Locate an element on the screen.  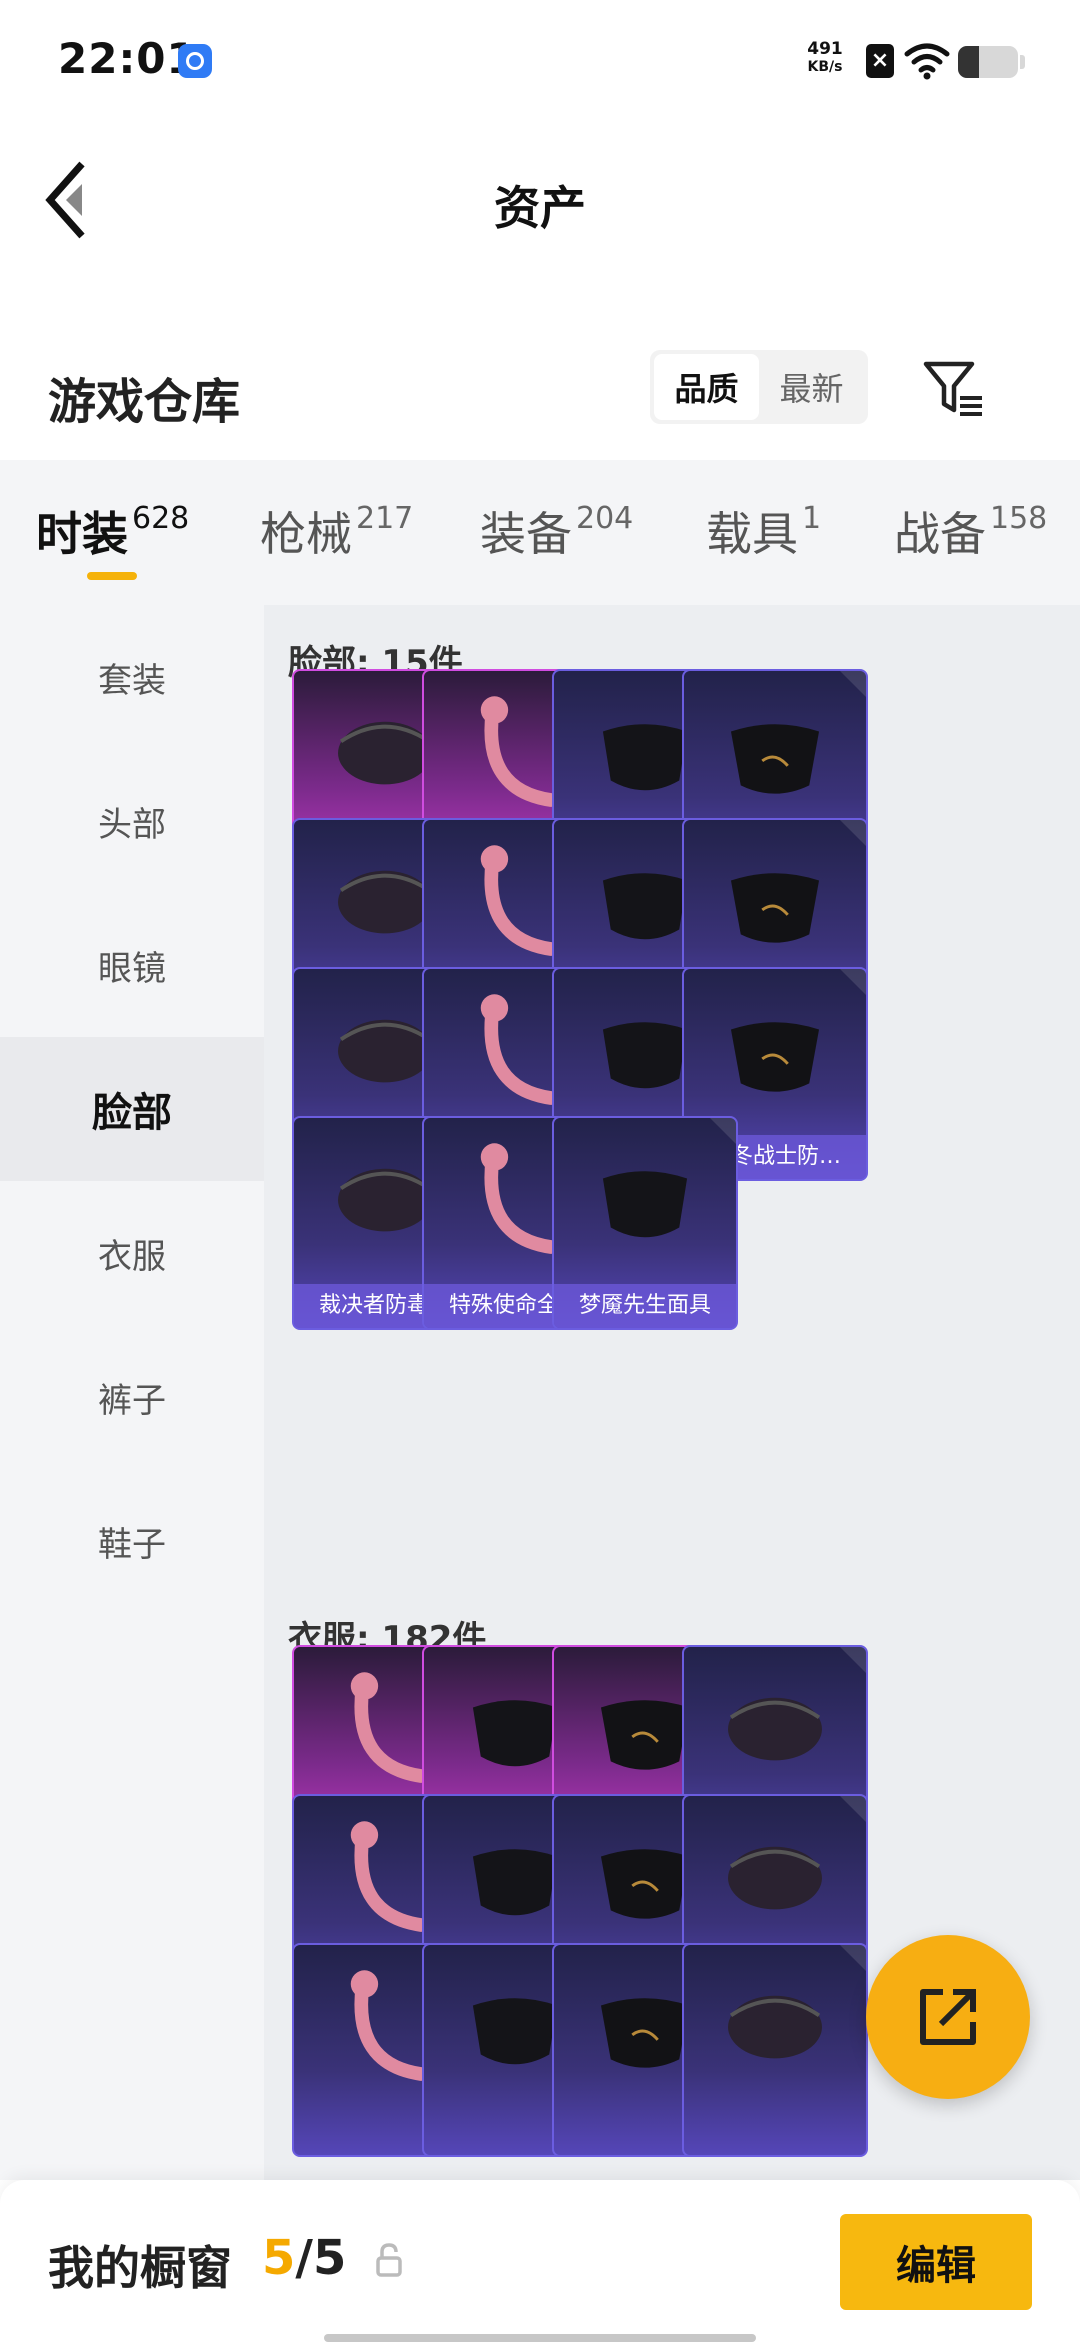
home-indicator is located at coordinates (540, 2338).